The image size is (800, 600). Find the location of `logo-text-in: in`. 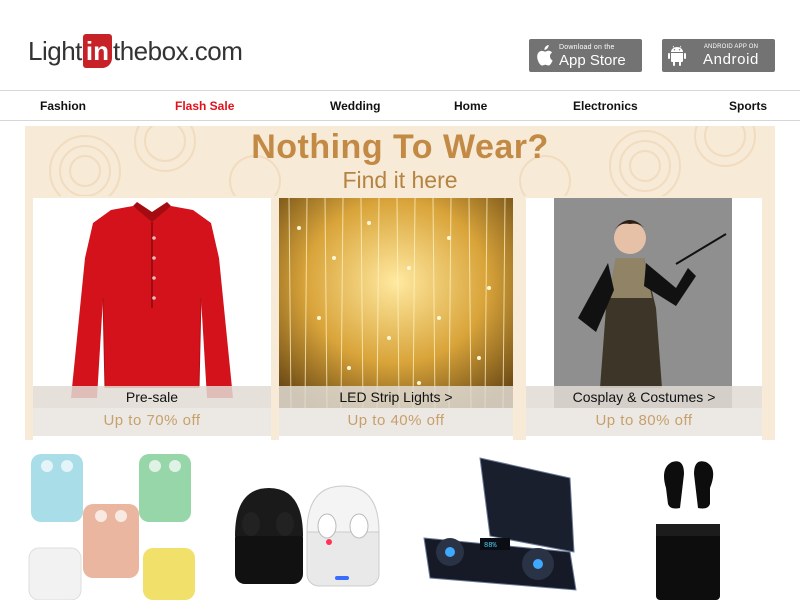

logo-text-in: in is located at coordinates (97, 51).